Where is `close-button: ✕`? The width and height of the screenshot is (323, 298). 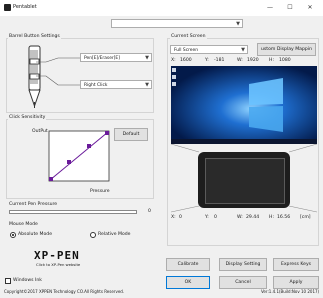 close-button: ✕ is located at coordinates (310, 8).